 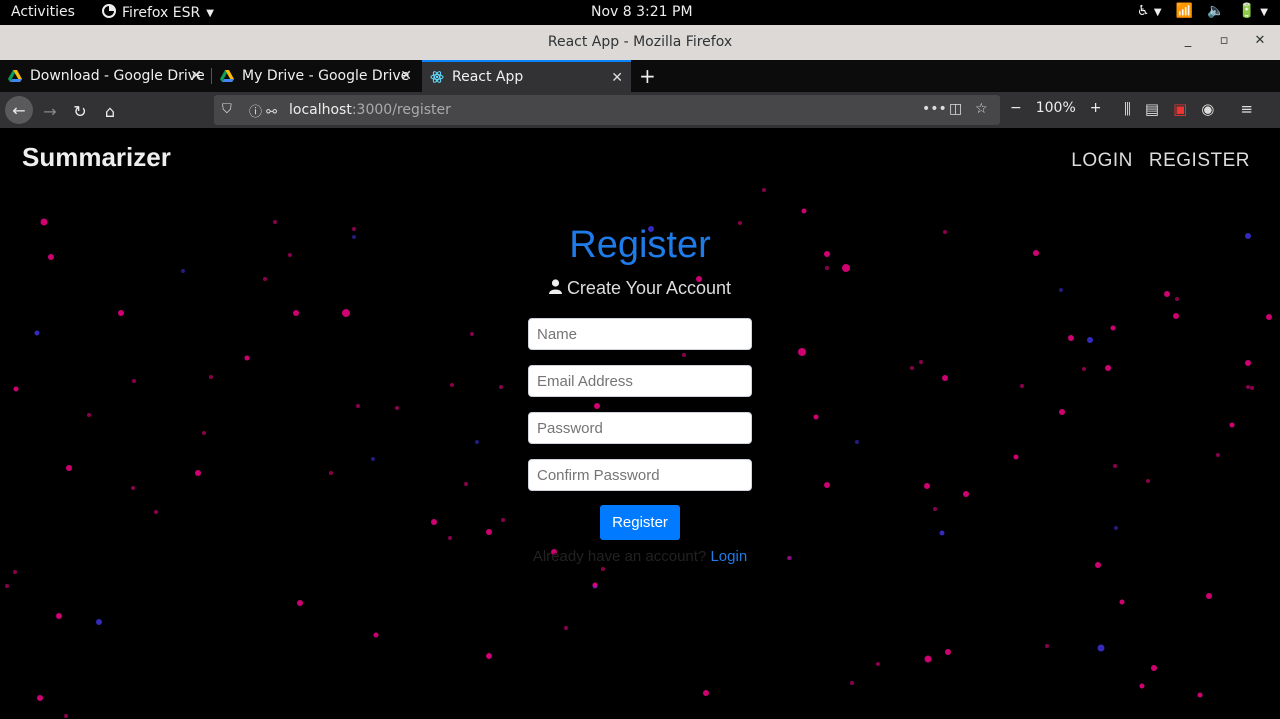 I want to click on forward-button: →, so click(x=50, y=111).